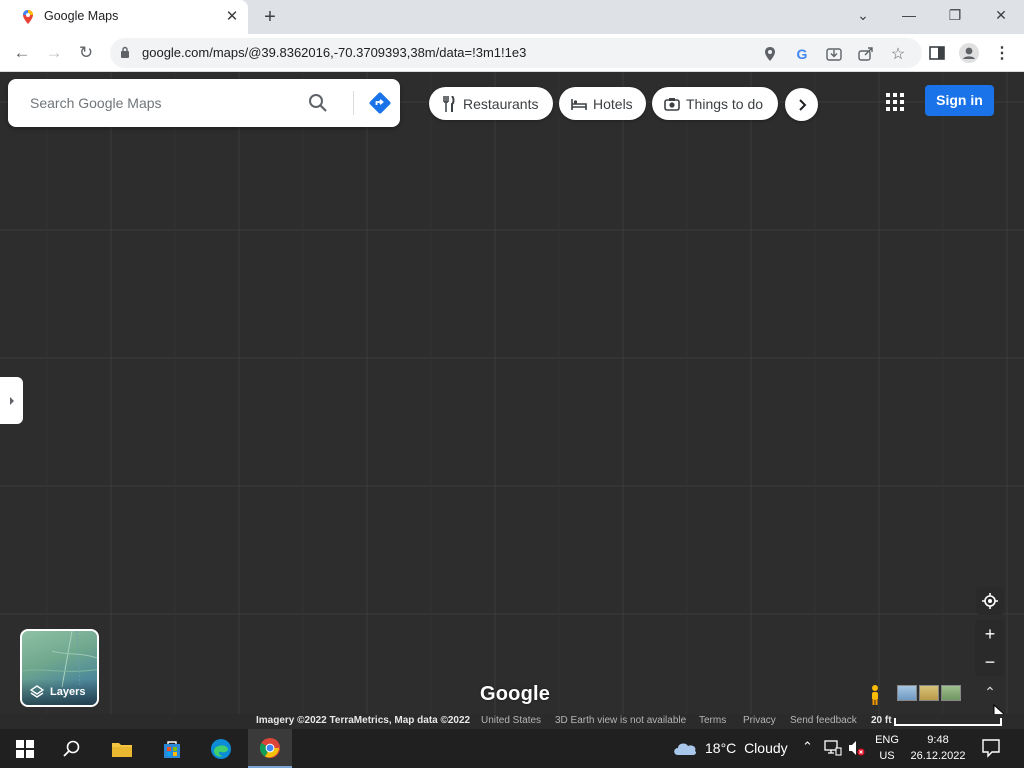  What do you see at coordinates (621, 720) in the screenshot?
I see `earth-view-notice: 3D Earth view is not available` at bounding box center [621, 720].